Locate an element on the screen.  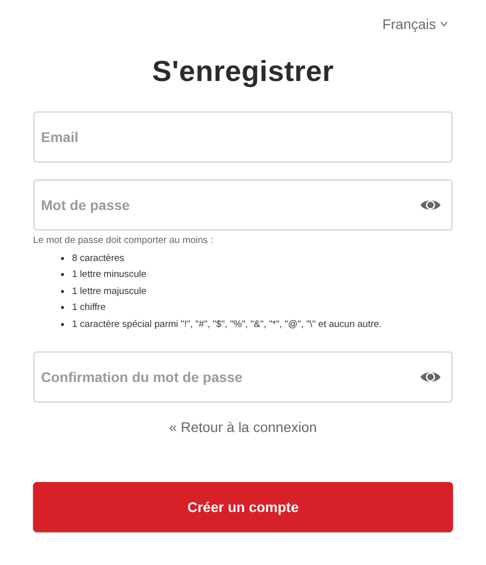
input-field: Confirmation du mot de passe is located at coordinates (243, 376).